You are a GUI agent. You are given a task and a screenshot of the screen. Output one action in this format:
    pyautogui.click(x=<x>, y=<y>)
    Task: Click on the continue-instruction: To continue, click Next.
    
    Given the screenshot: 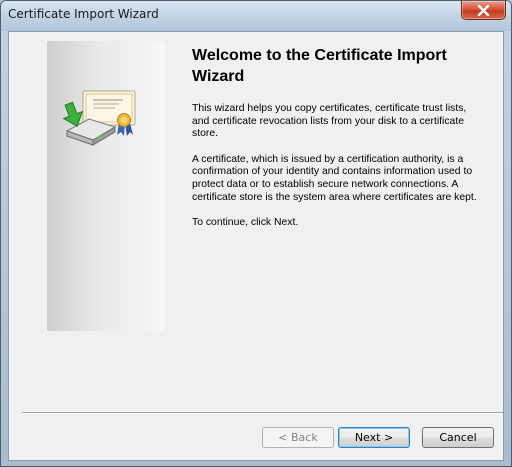 What is the action you would take?
    pyautogui.click(x=245, y=223)
    